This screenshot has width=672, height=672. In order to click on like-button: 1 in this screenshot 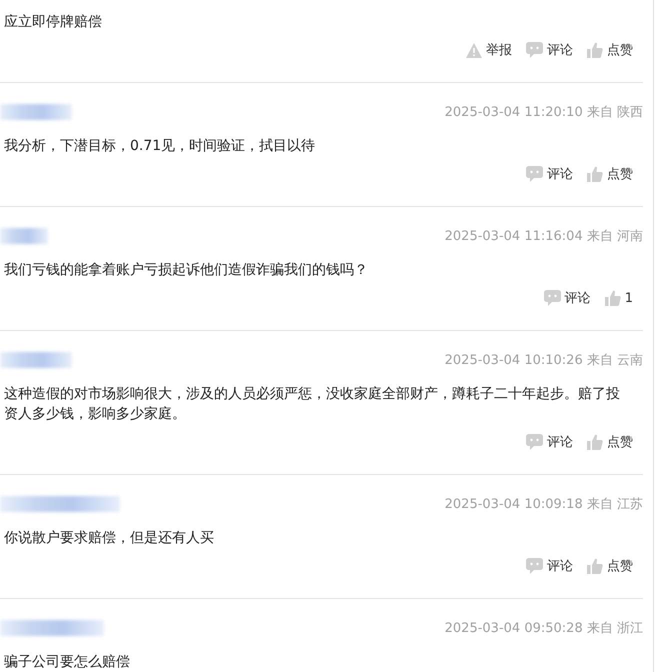, I will do `click(618, 298)`.